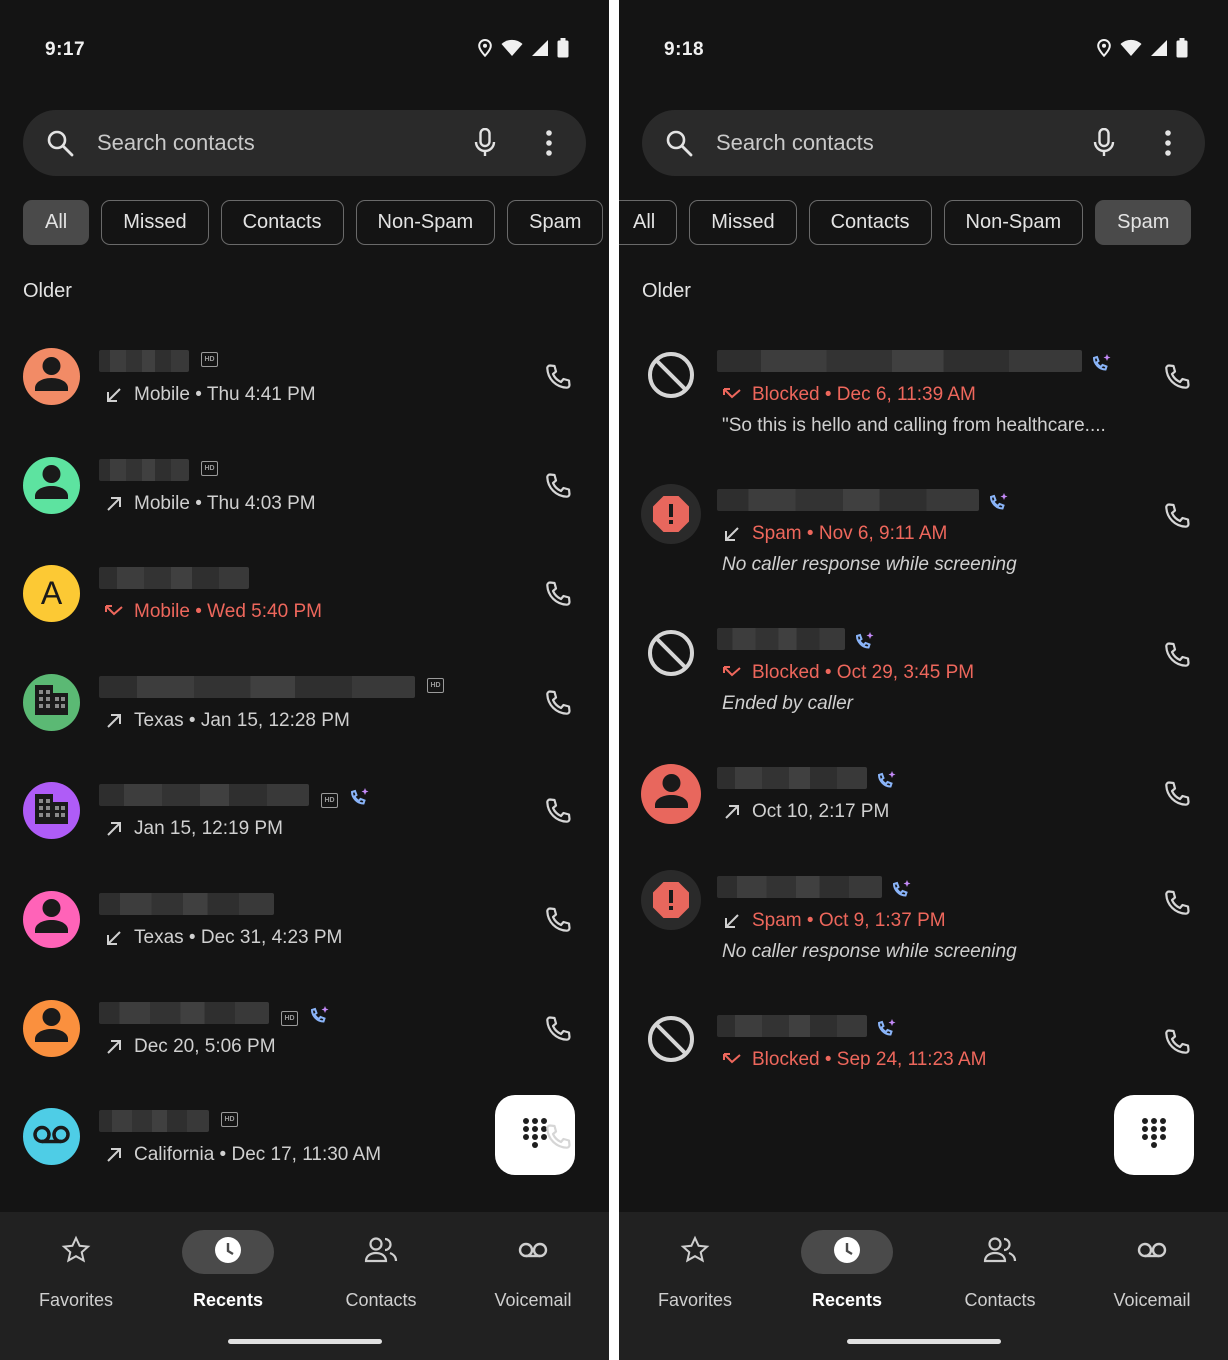 Image resolution: width=1228 pixels, height=1360 pixels. Describe the element at coordinates (304, 1028) in the screenshot. I see `call-log-row: HD Dec 20, 5:06 PM` at that location.